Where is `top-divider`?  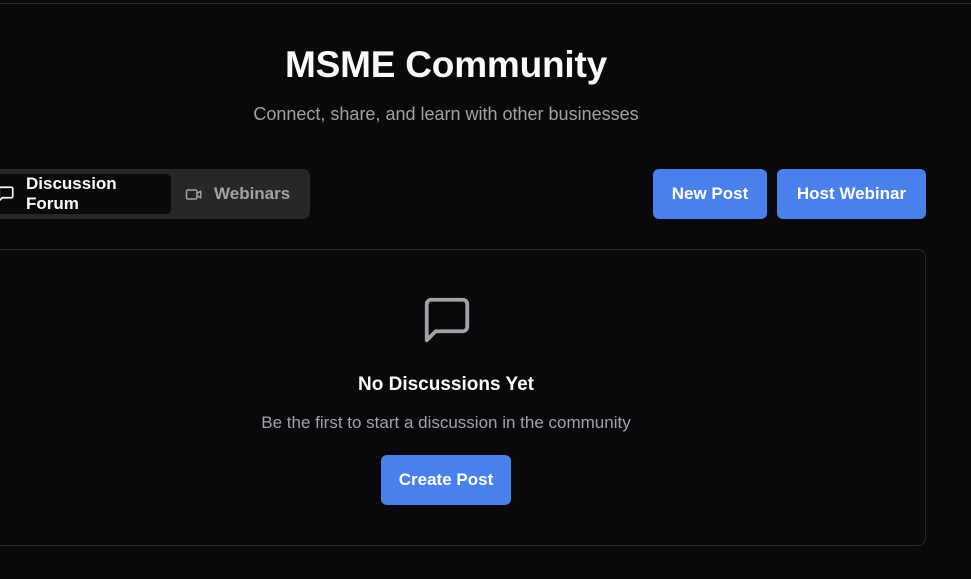
top-divider is located at coordinates (485, 3).